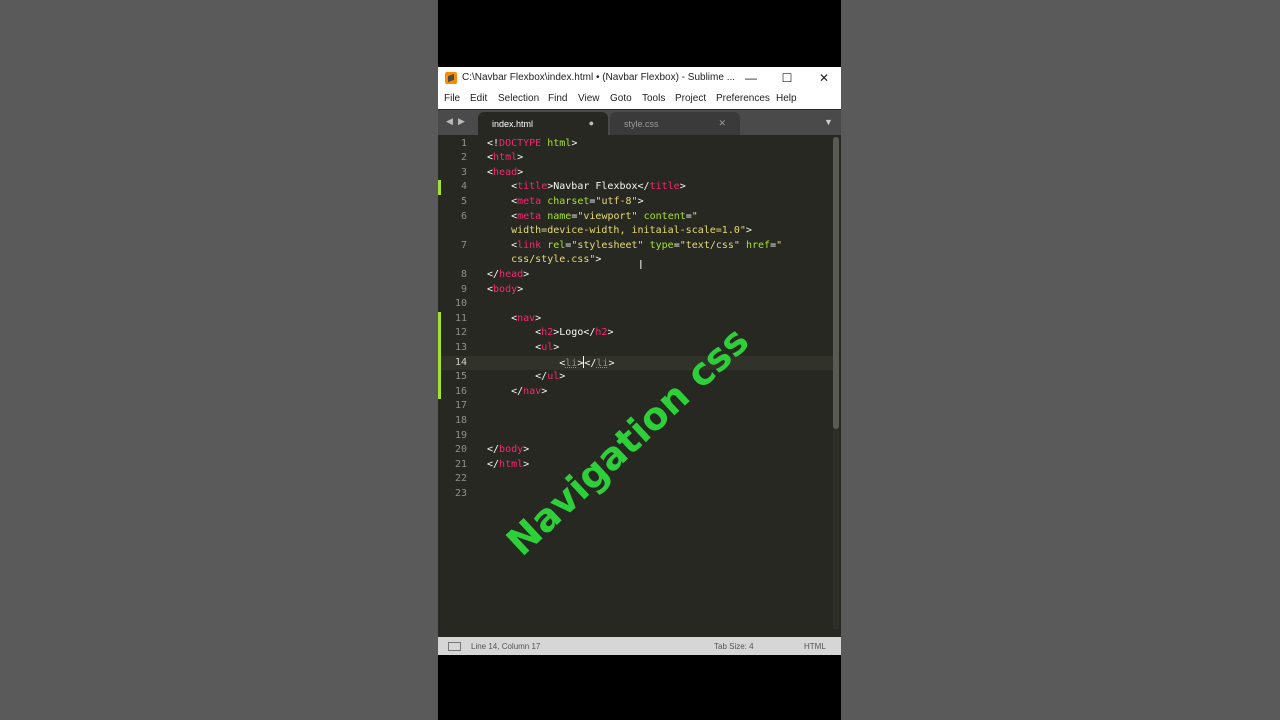 Image resolution: width=1280 pixels, height=720 pixels. Describe the element at coordinates (452, 98) in the screenshot. I see `menu-file: File` at that location.